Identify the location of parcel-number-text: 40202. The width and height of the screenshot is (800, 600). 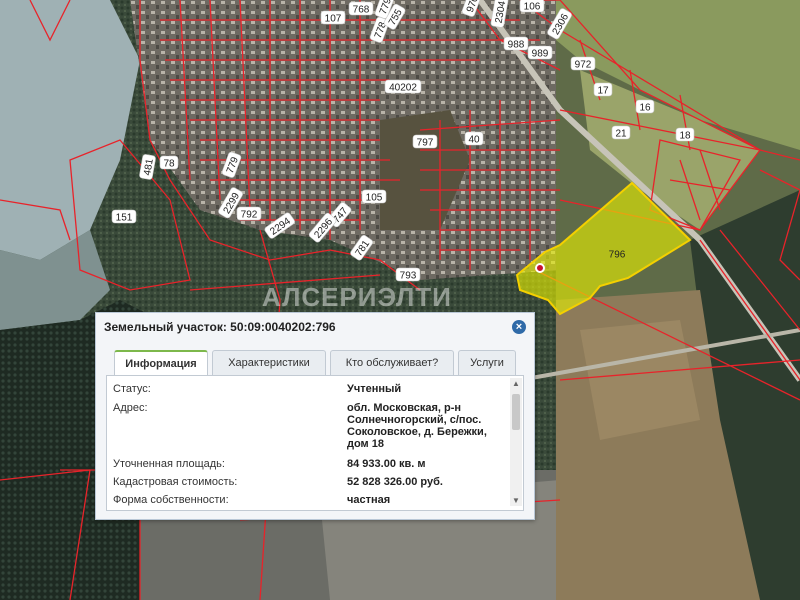
(403, 88).